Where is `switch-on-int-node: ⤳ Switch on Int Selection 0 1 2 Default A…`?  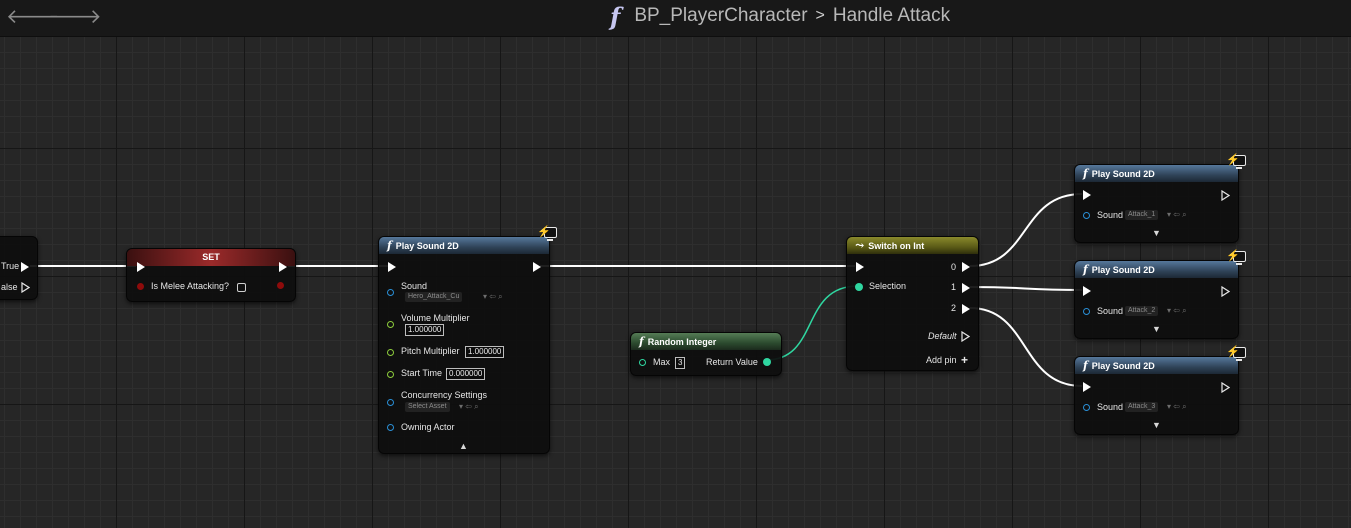 switch-on-int-node: ⤳ Switch on Int Selection 0 1 2 Default A… is located at coordinates (912, 303).